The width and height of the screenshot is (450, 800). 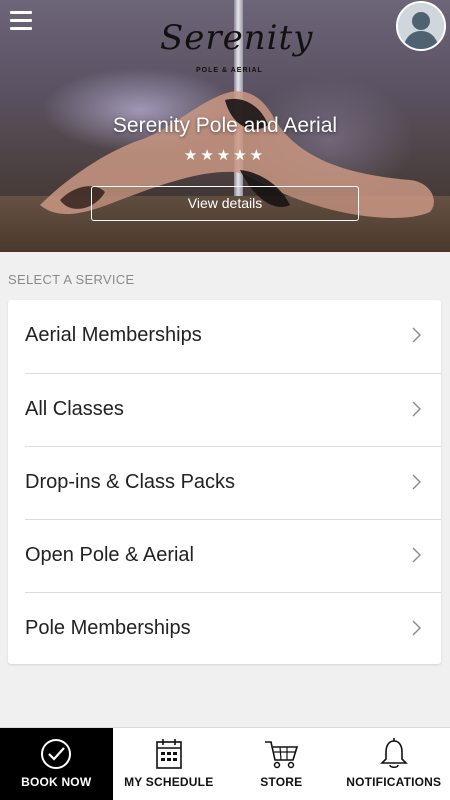 I want to click on service-item-open-pole-aerial: Open Pole & Aerial, so click(x=233, y=555).